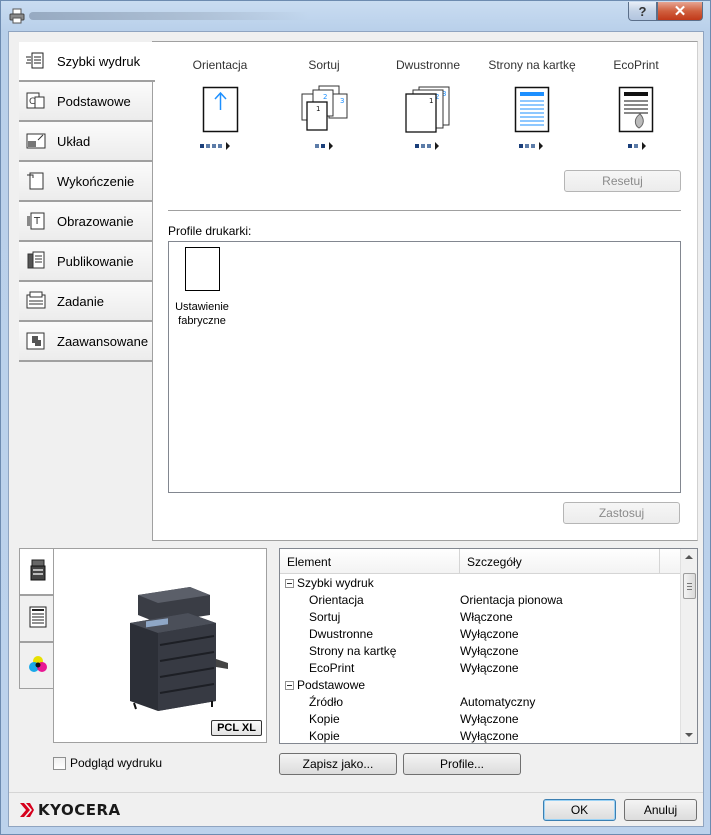 This screenshot has width=711, height=835. Describe the element at coordinates (622, 181) in the screenshot. I see `reset-button: Resetuj` at that location.